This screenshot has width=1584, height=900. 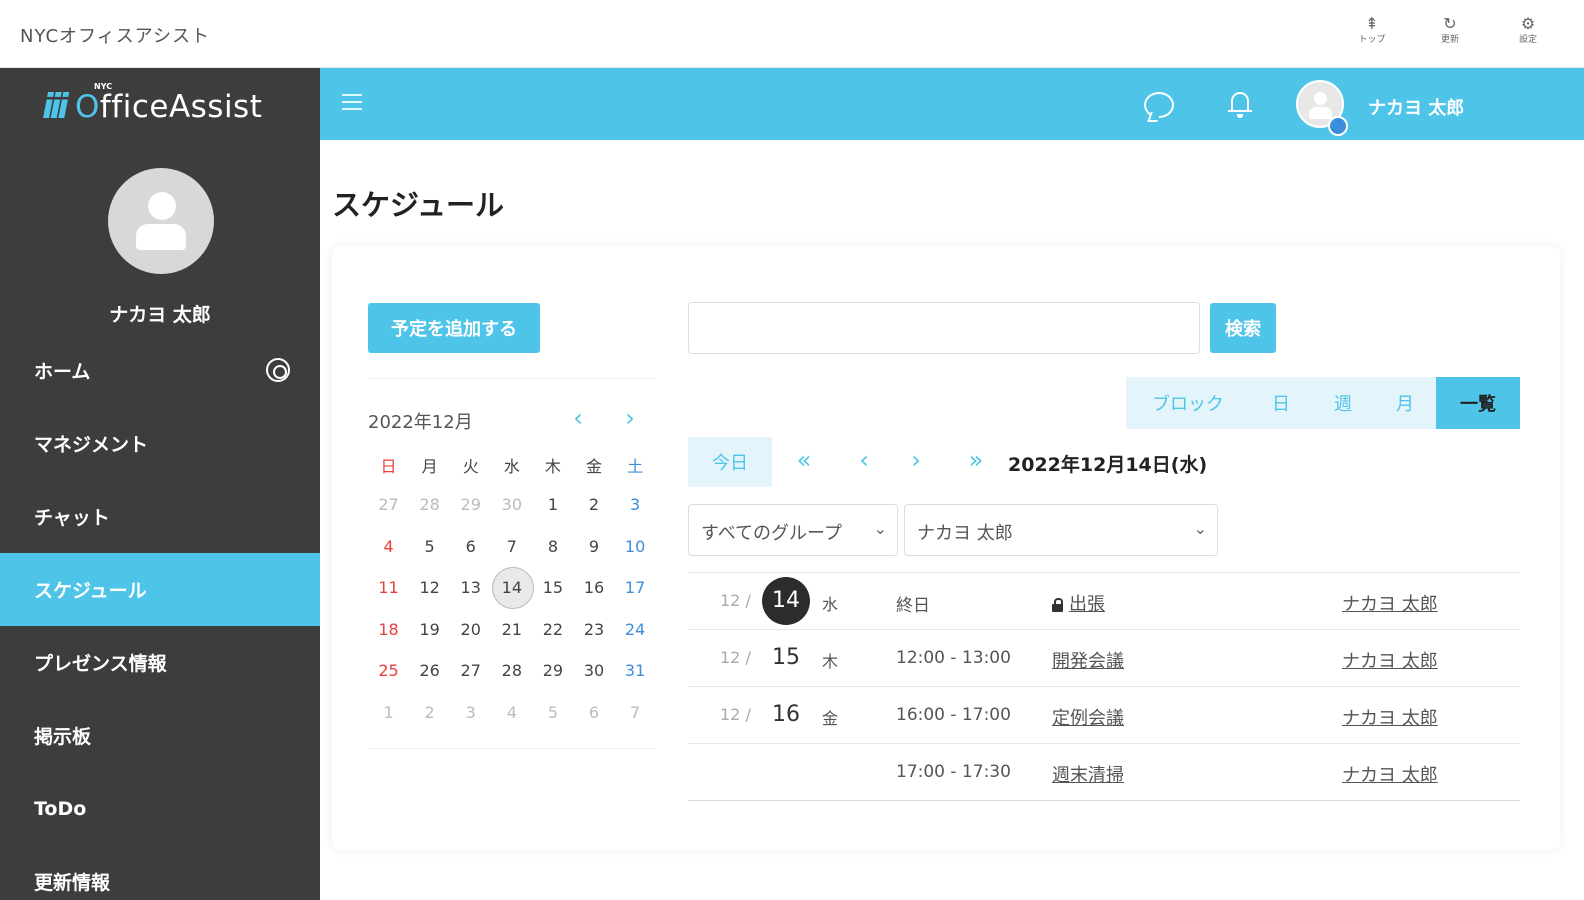 What do you see at coordinates (1061, 530) in the screenshot?
I see `user-select: ナカヨ 太郎 ⌄` at bounding box center [1061, 530].